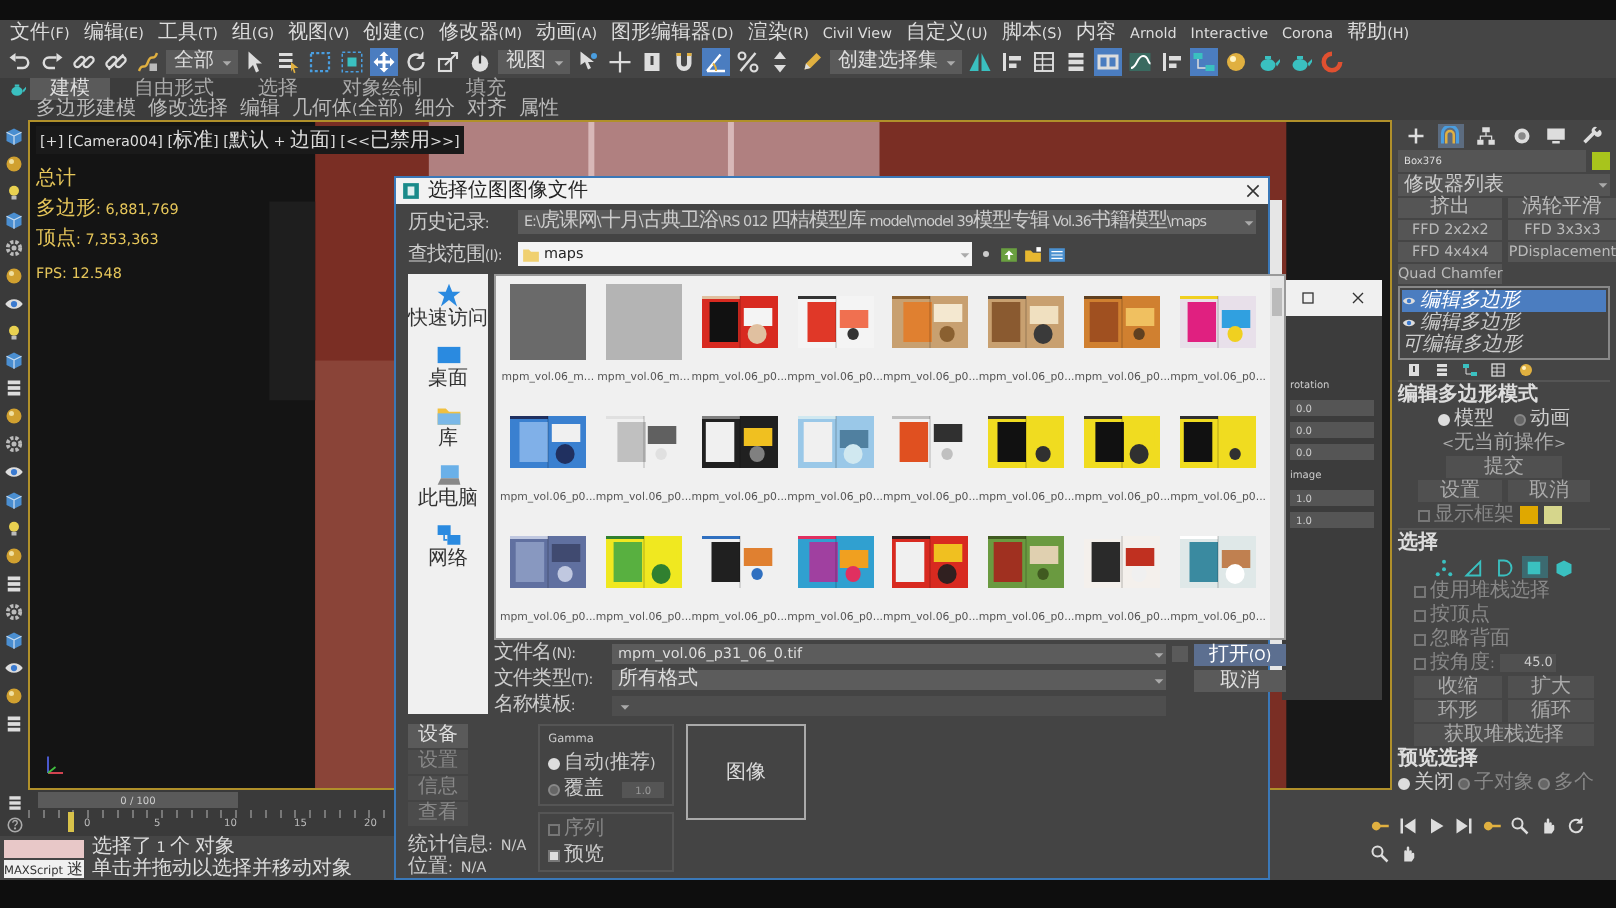  I want to click on dropdown: 创建选择集, so click(896, 62).